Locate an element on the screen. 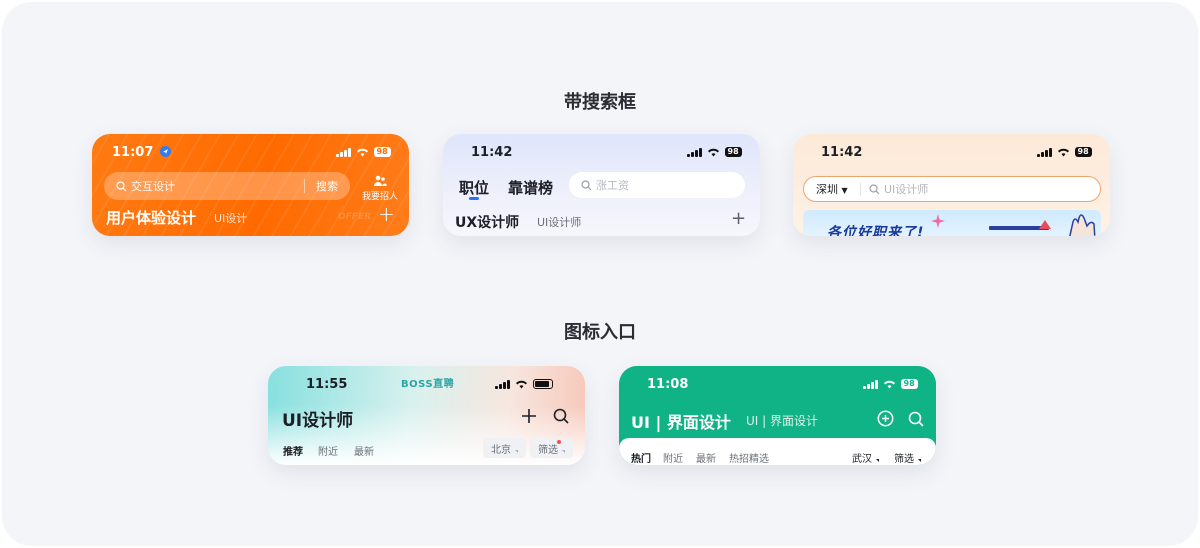 This screenshot has height=548, width=1200. location-arrow-icon is located at coordinates (165, 151).